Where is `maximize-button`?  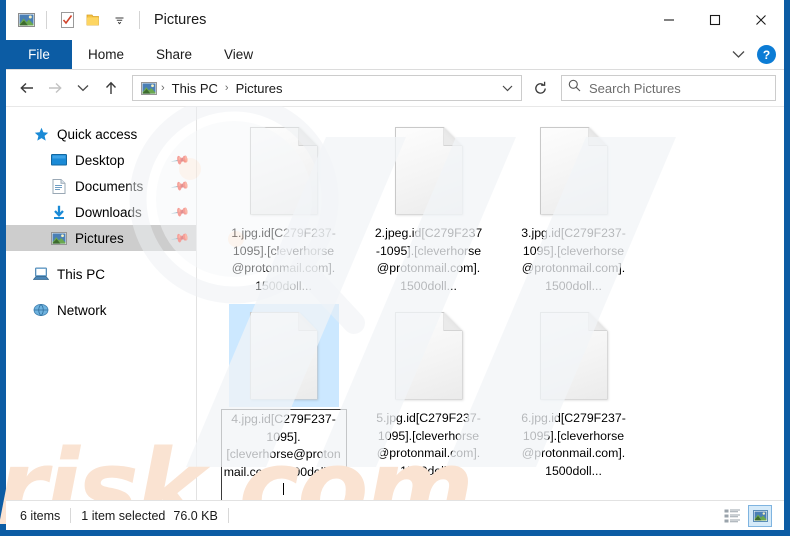
maximize-button is located at coordinates (715, 20).